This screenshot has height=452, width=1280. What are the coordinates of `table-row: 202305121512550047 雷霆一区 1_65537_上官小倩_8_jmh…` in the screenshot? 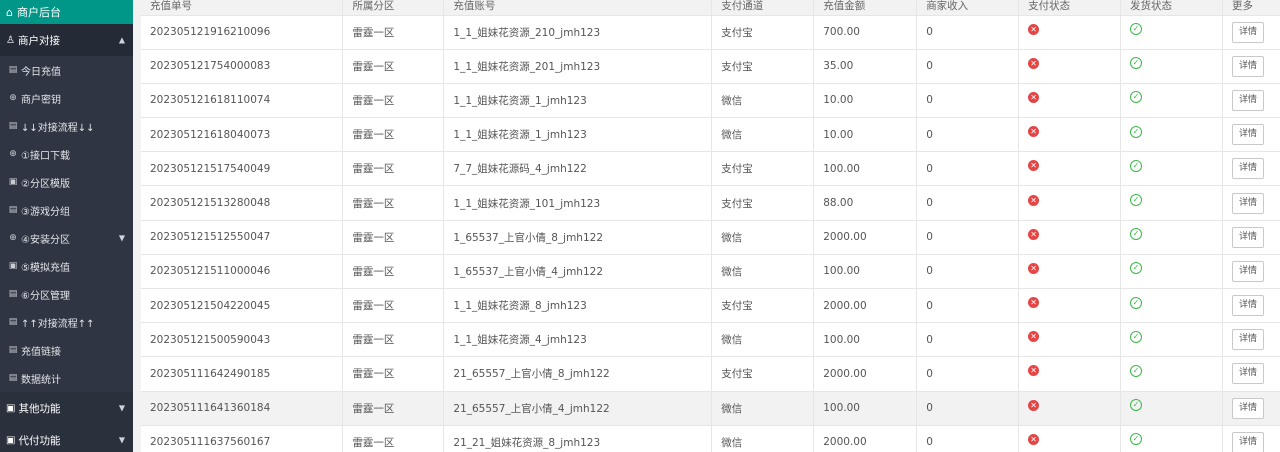 It's located at (710, 237).